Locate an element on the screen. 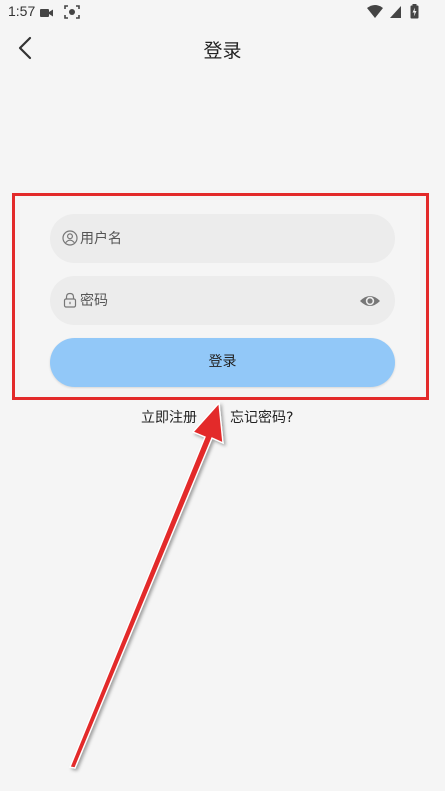  password-visibility-toggle is located at coordinates (370, 301).